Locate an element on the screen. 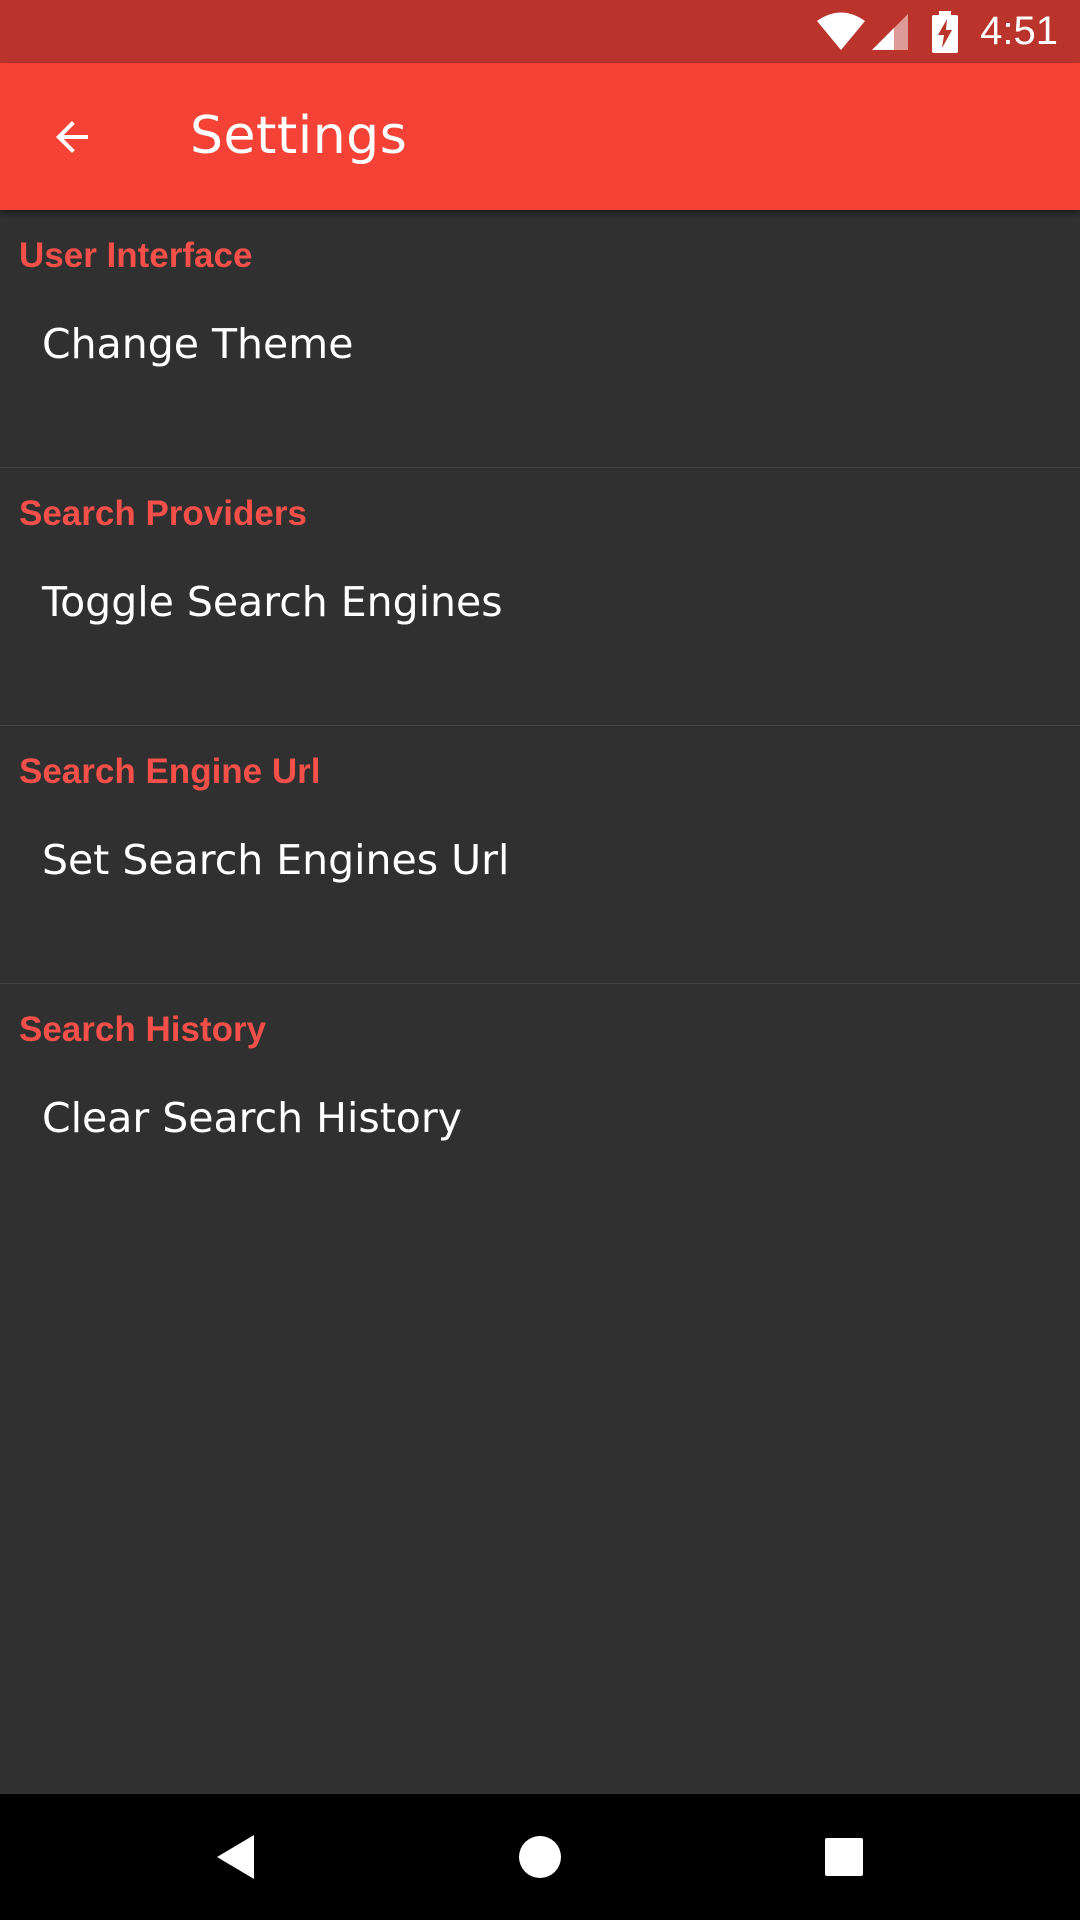 The height and width of the screenshot is (1920, 1080). section-search-providers: Search Providers Toggle Search Engines is located at coordinates (540, 597).